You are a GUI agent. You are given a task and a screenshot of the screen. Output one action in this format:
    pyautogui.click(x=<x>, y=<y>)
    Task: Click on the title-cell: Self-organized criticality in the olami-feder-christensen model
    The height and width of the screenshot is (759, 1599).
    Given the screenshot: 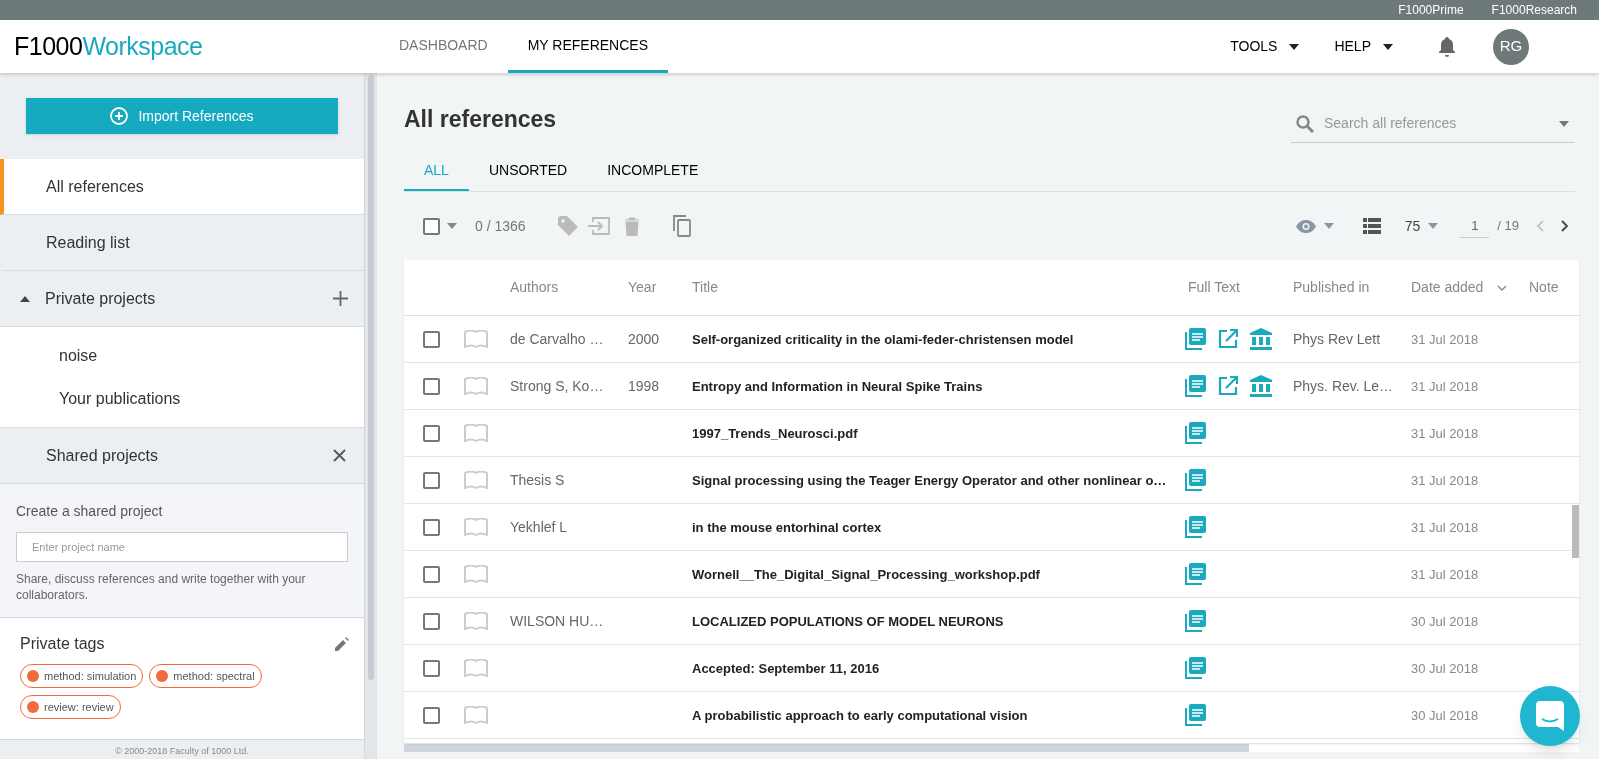 What is the action you would take?
    pyautogui.click(x=883, y=339)
    